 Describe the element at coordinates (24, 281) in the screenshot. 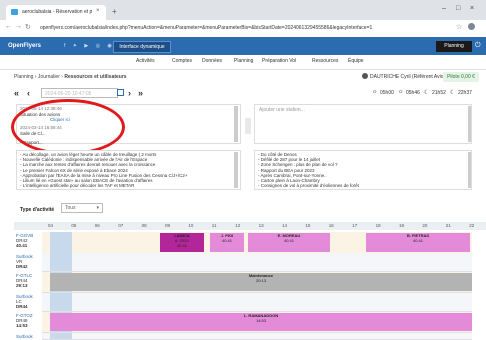

I see `resource-label: F-GTLC DR44 29:13` at that location.